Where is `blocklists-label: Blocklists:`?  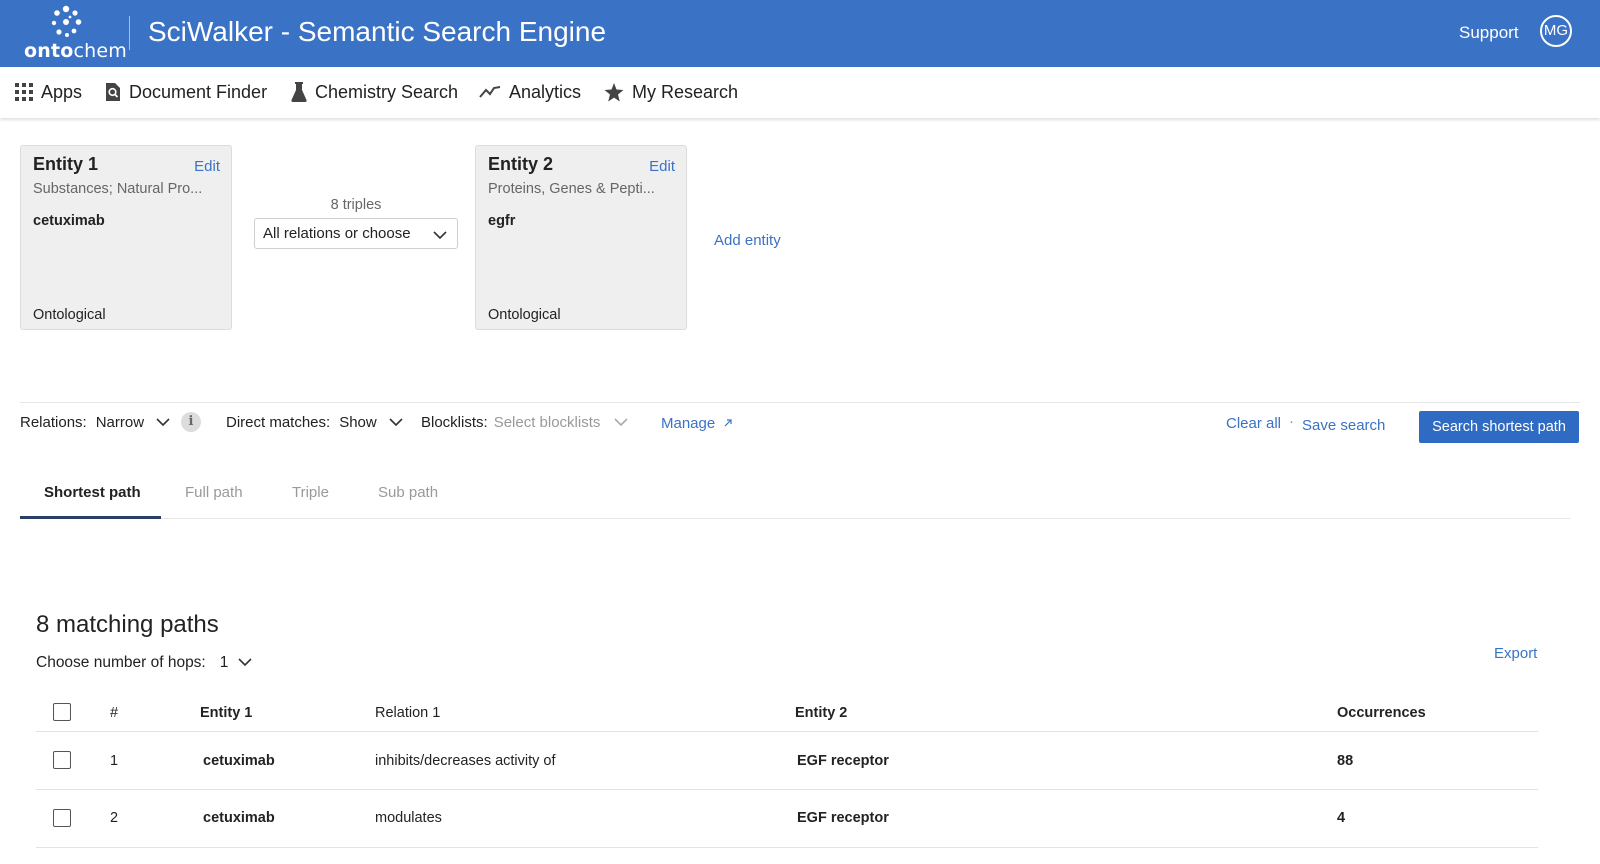 blocklists-label: Blocklists: is located at coordinates (454, 422).